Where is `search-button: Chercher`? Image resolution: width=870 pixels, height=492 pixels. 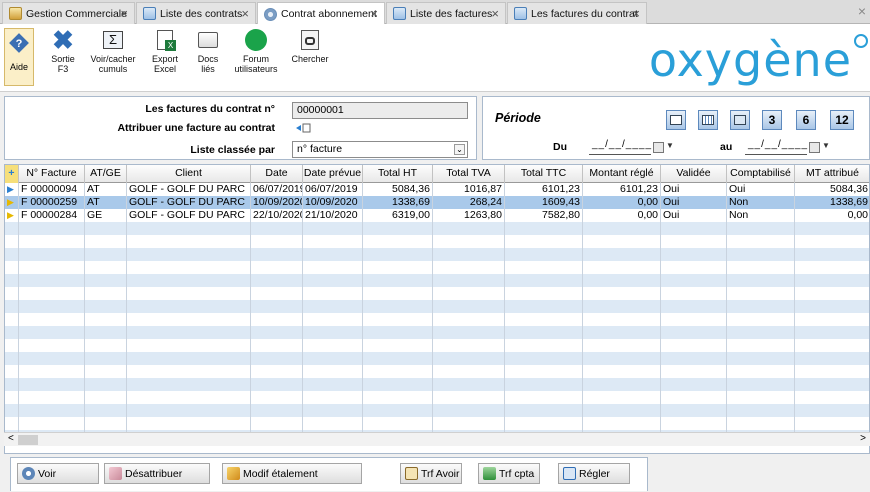 search-button: Chercher is located at coordinates (310, 46).